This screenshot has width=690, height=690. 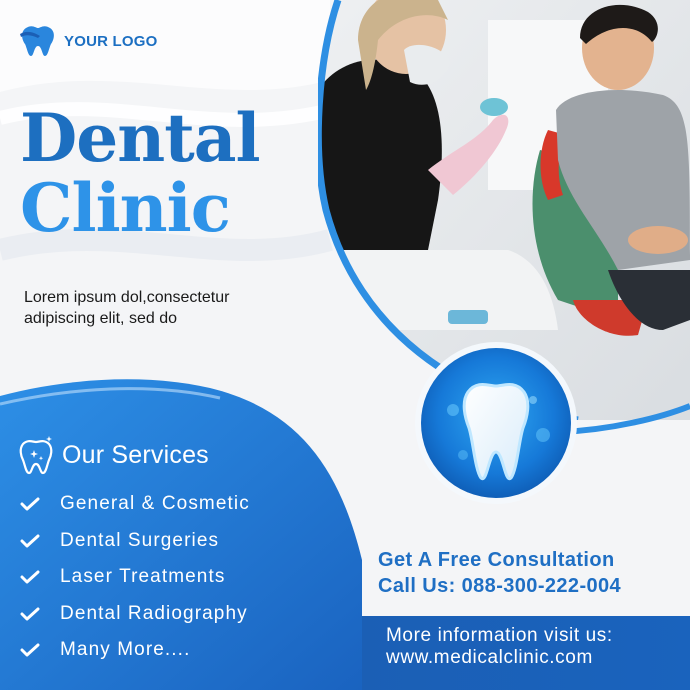 I want to click on consultation-phone: Call Us: 088-300-222-004, so click(x=499, y=586).